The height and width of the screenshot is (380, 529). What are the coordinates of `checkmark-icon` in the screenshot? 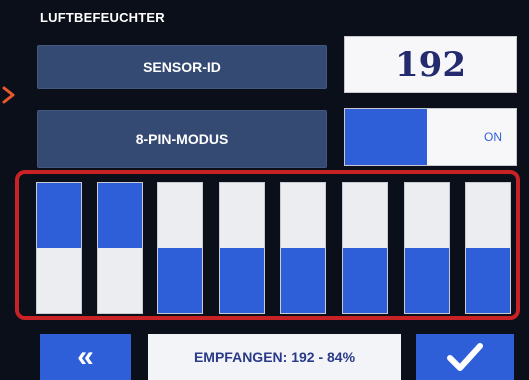 It's located at (465, 357).